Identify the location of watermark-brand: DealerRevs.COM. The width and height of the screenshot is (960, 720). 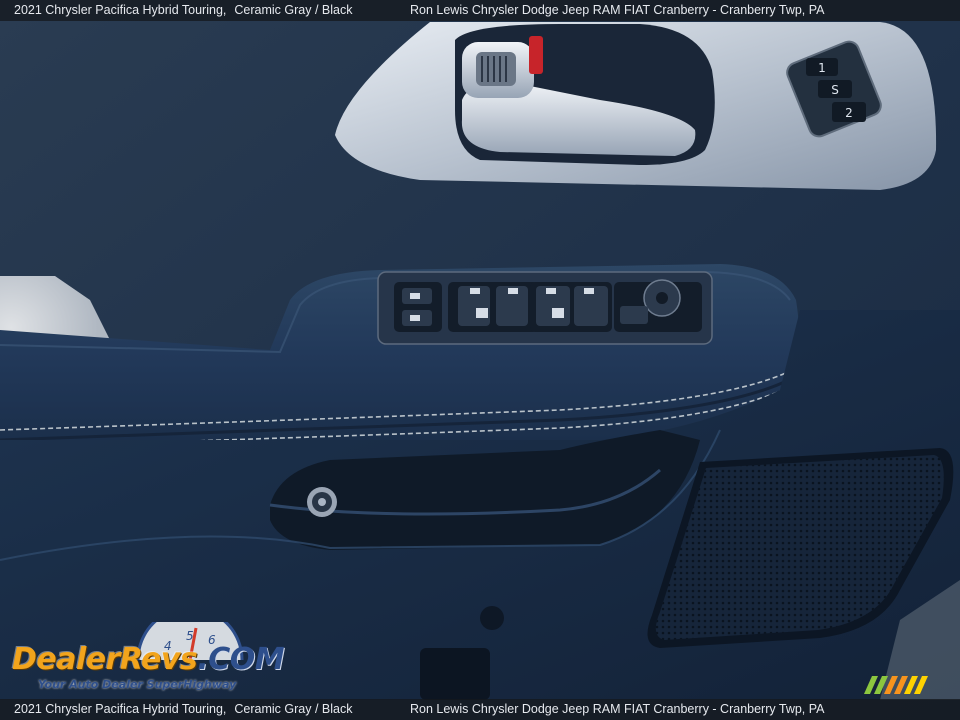
(148, 659).